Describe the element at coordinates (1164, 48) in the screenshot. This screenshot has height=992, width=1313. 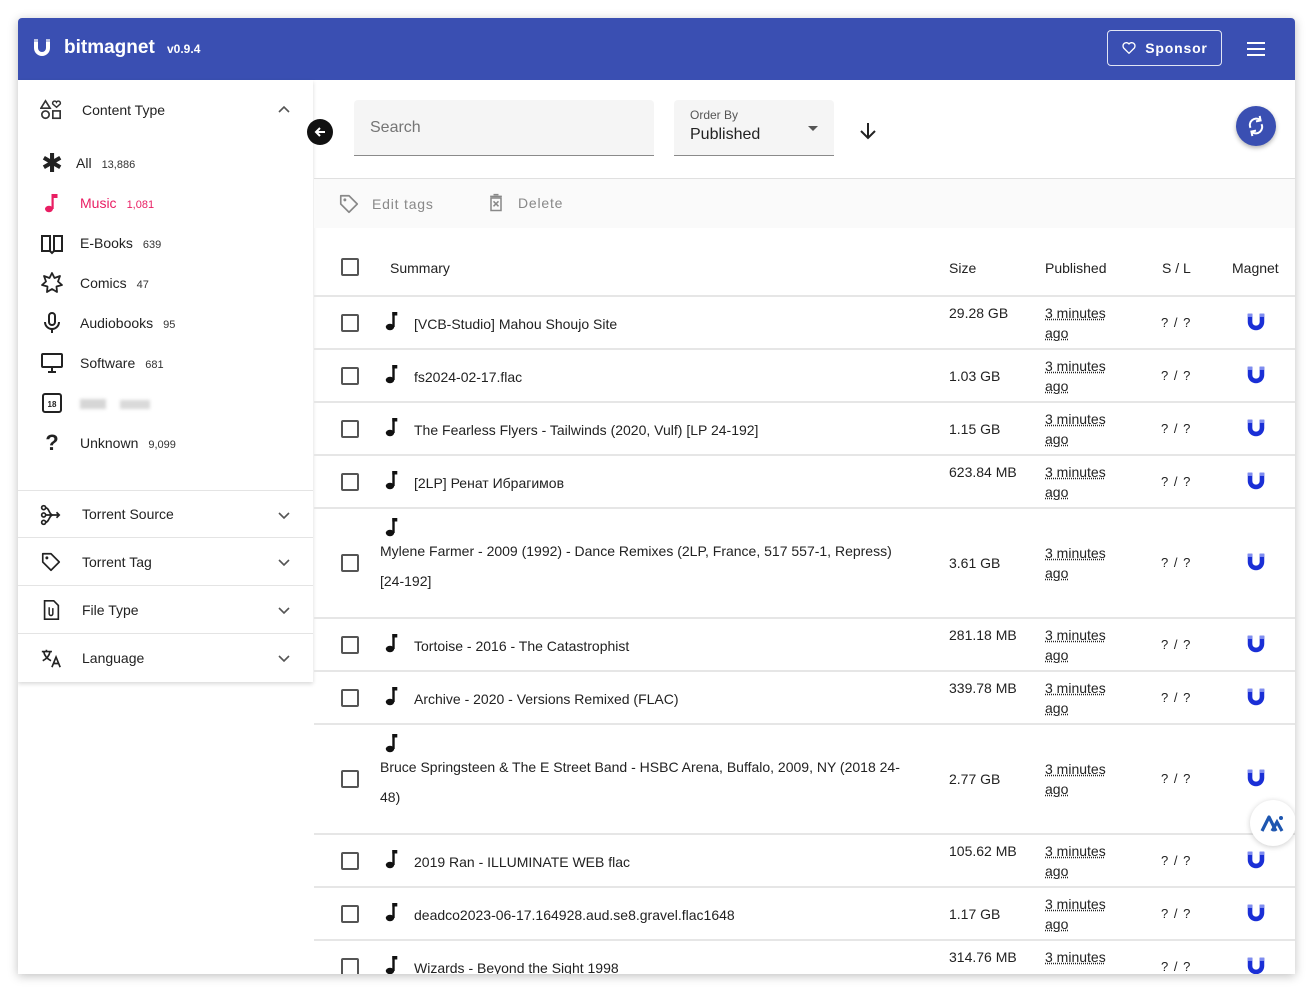
I see `sponsor-button: Sponsor` at that location.